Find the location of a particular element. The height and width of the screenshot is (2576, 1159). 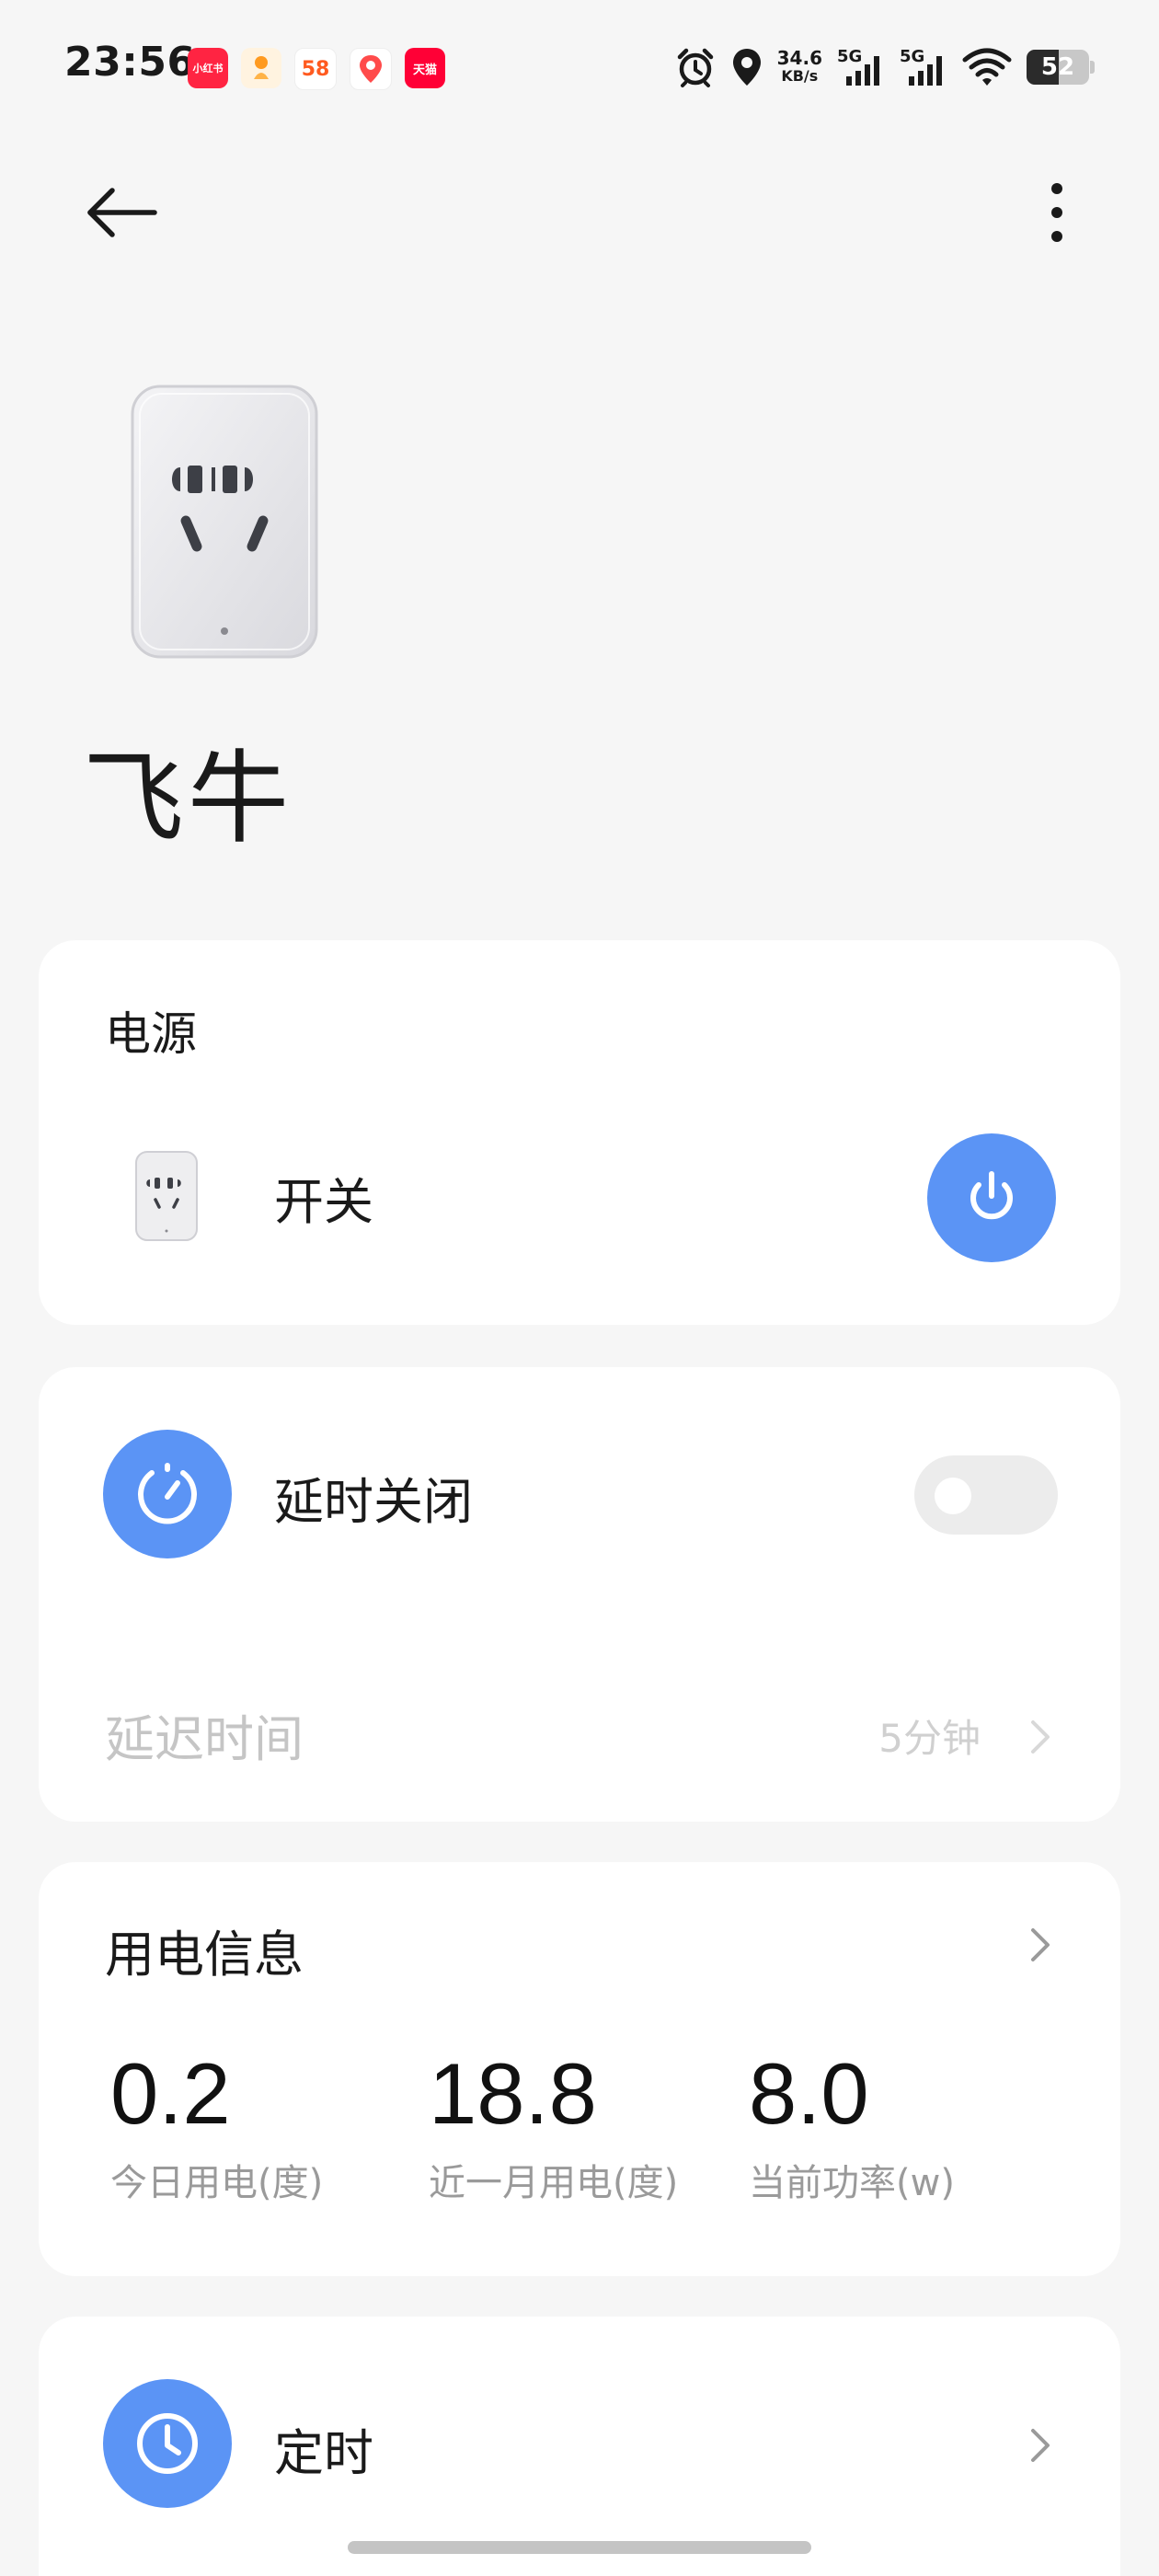

more-vertical-icon is located at coordinates (1056, 212).